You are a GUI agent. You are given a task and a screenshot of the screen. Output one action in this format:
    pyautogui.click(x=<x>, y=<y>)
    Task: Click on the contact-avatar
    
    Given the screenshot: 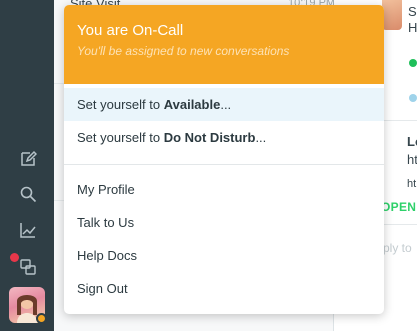 What is the action you would take?
    pyautogui.click(x=392, y=15)
    